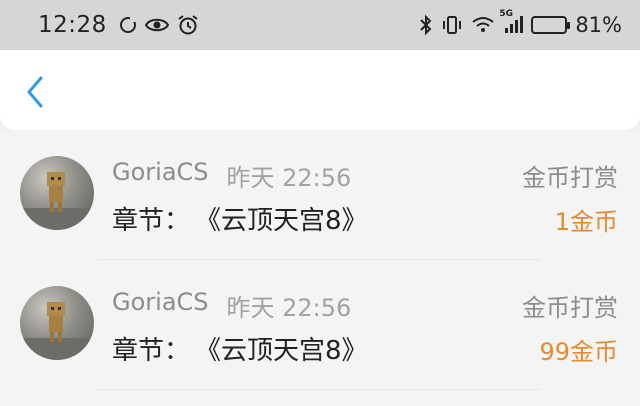 The width and height of the screenshot is (640, 406). What do you see at coordinates (483, 25) in the screenshot?
I see `wifi-icon` at bounding box center [483, 25].